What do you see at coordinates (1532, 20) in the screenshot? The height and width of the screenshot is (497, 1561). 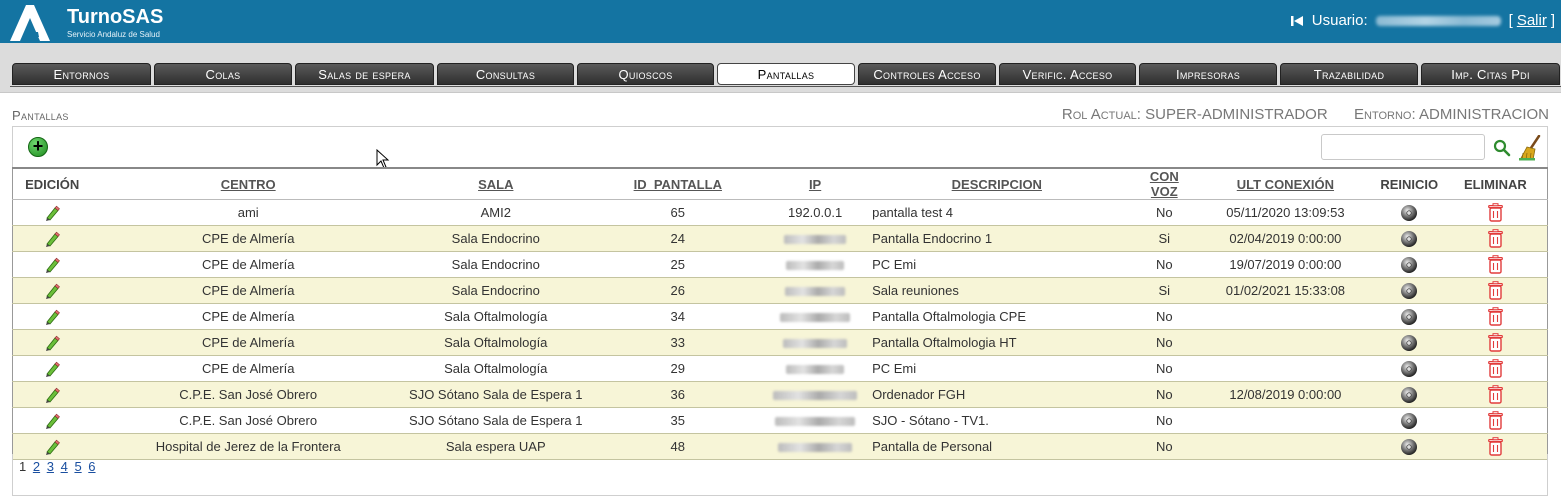 I see `logout-link: Salir` at bounding box center [1532, 20].